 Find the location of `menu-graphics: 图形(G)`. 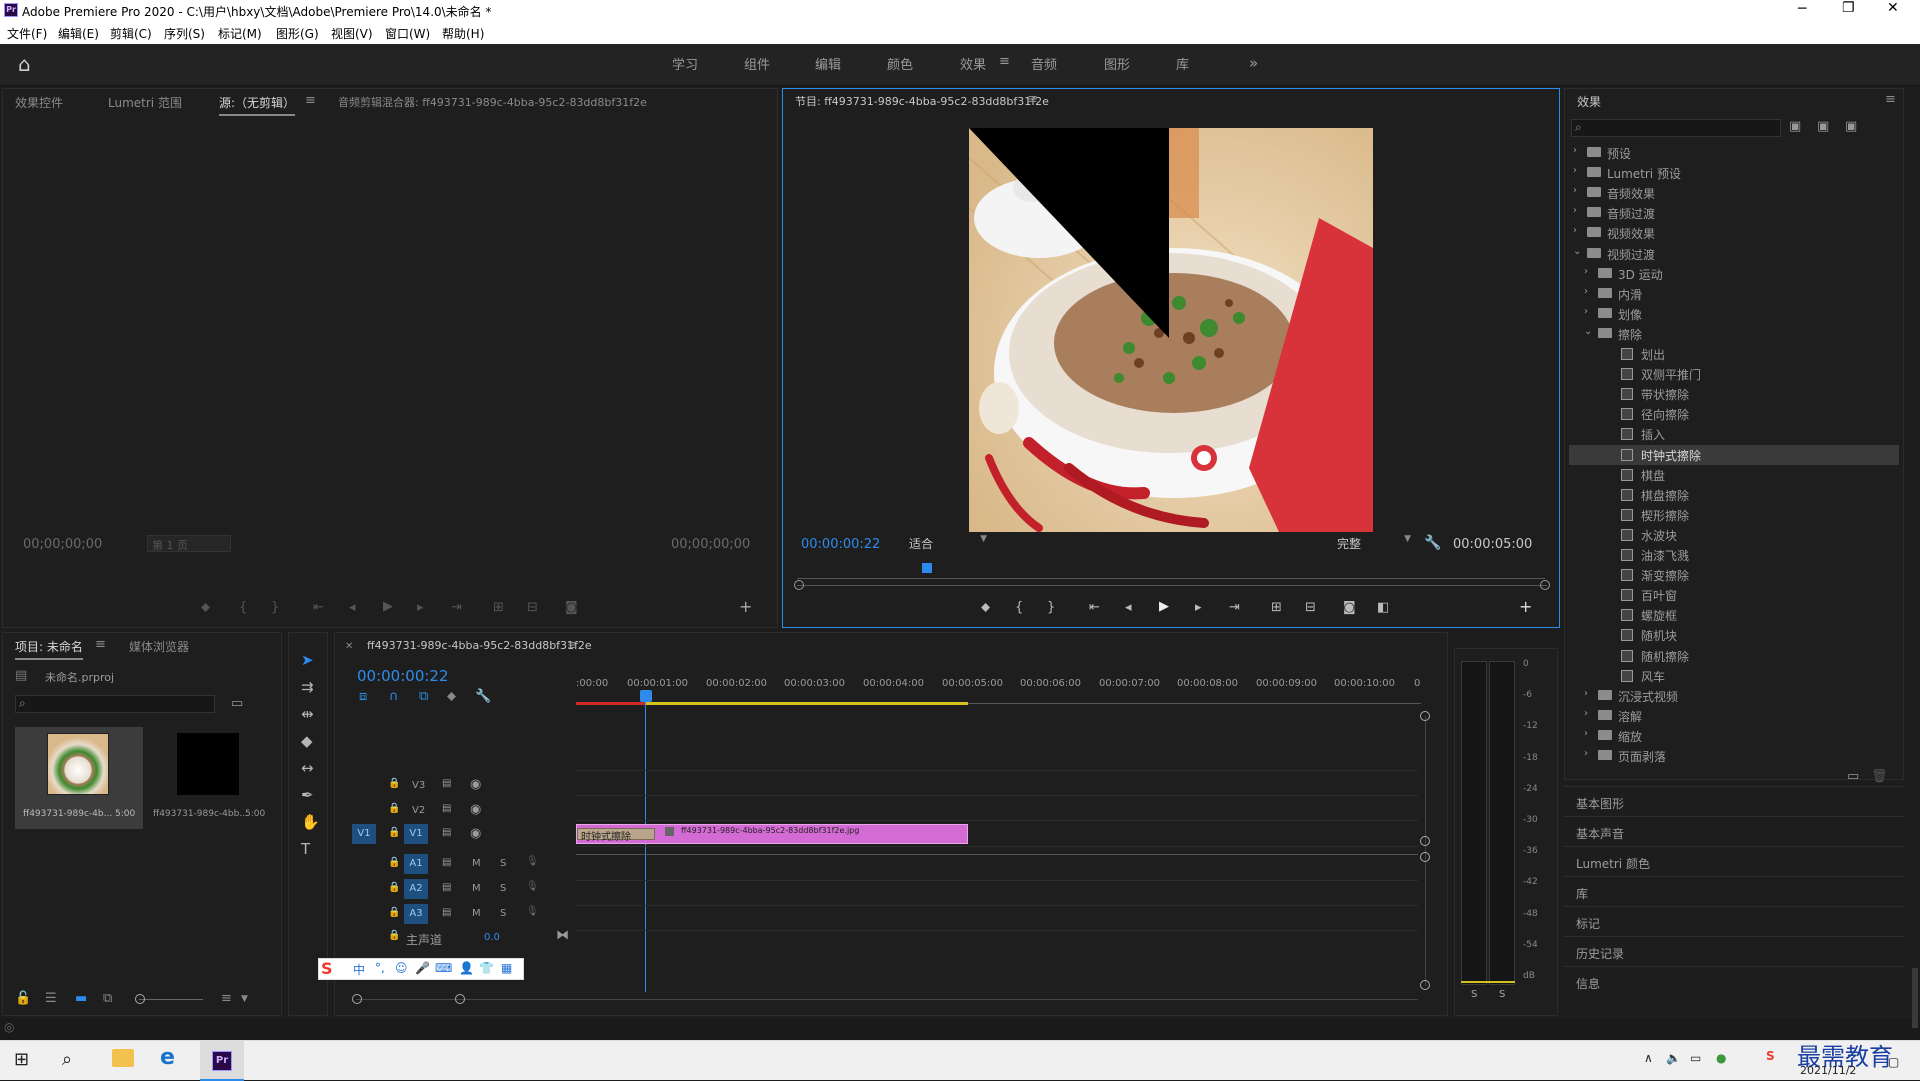

menu-graphics: 图形(G) is located at coordinates (297, 33).